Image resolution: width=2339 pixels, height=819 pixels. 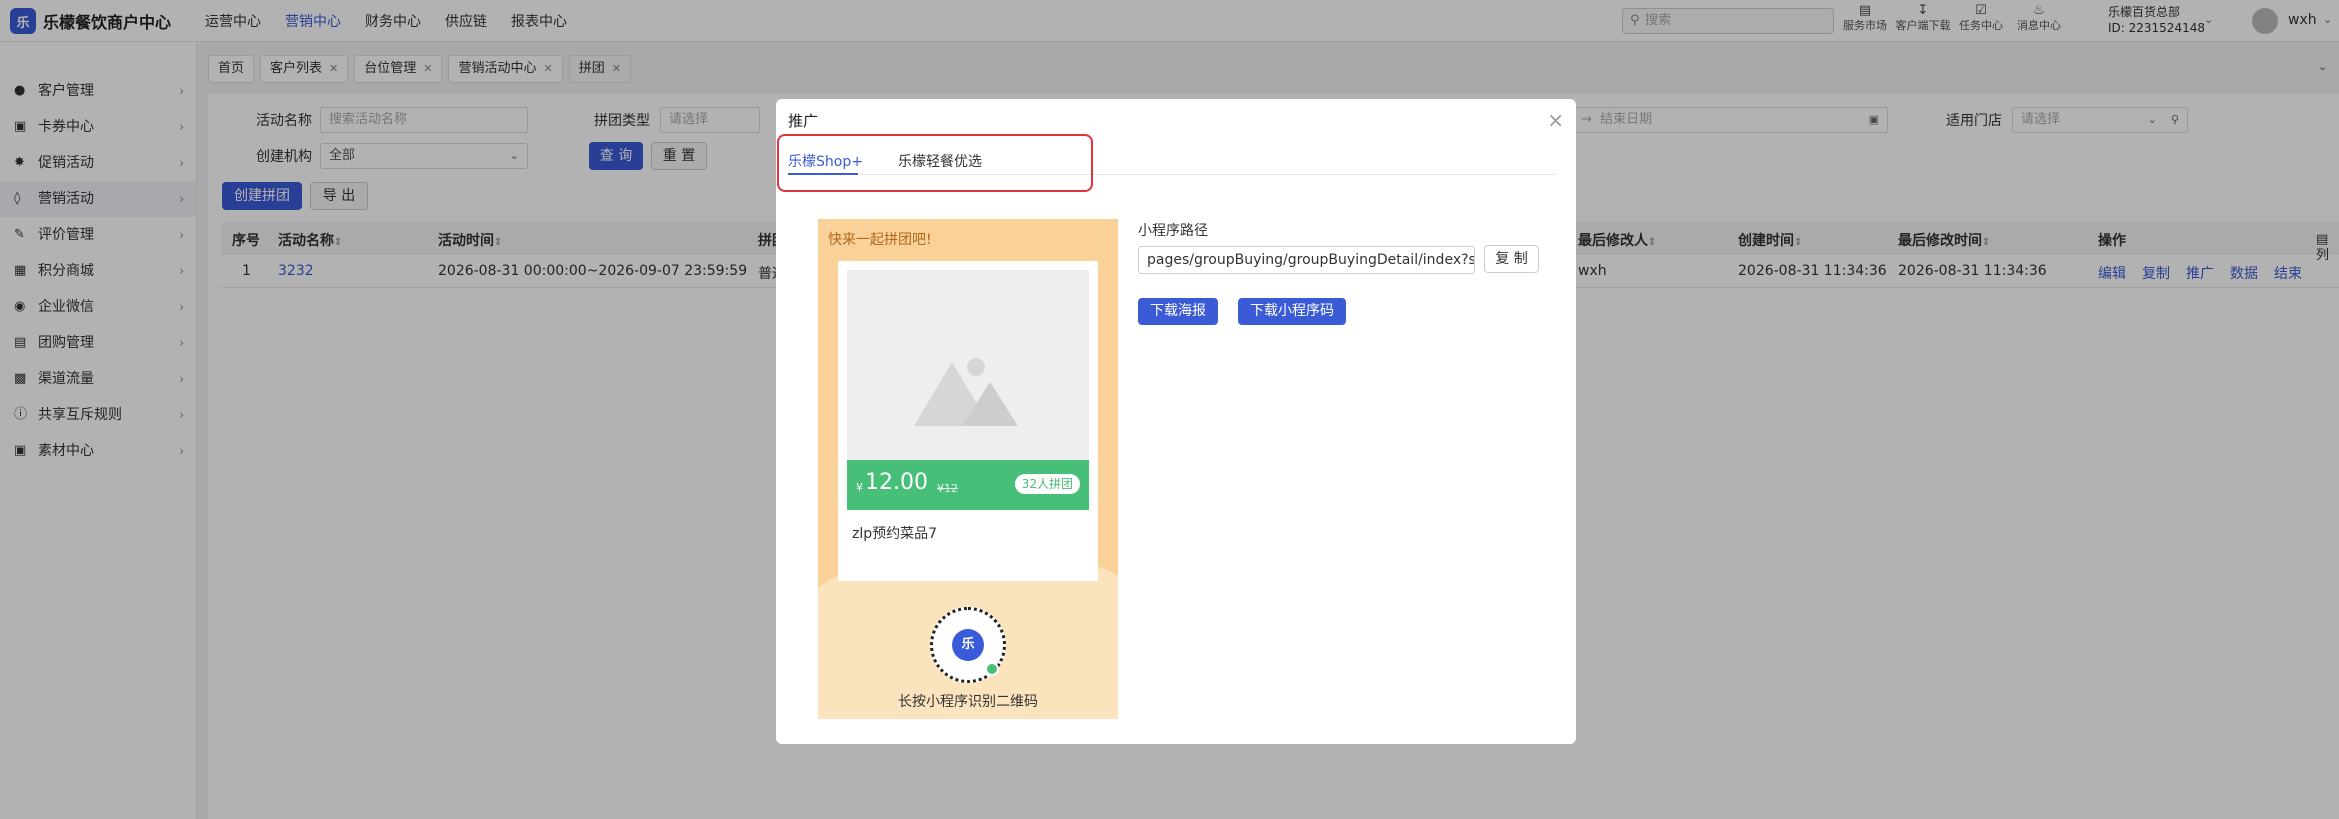 What do you see at coordinates (1555, 120) in the screenshot?
I see `close-icon: ×` at bounding box center [1555, 120].